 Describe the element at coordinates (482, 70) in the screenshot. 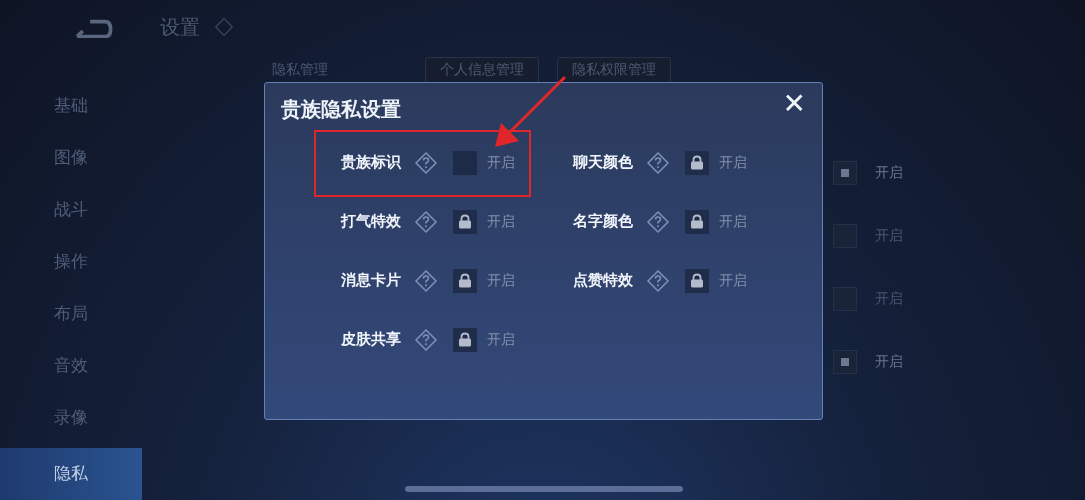

I see `privacy-button: 个人信息管理` at that location.